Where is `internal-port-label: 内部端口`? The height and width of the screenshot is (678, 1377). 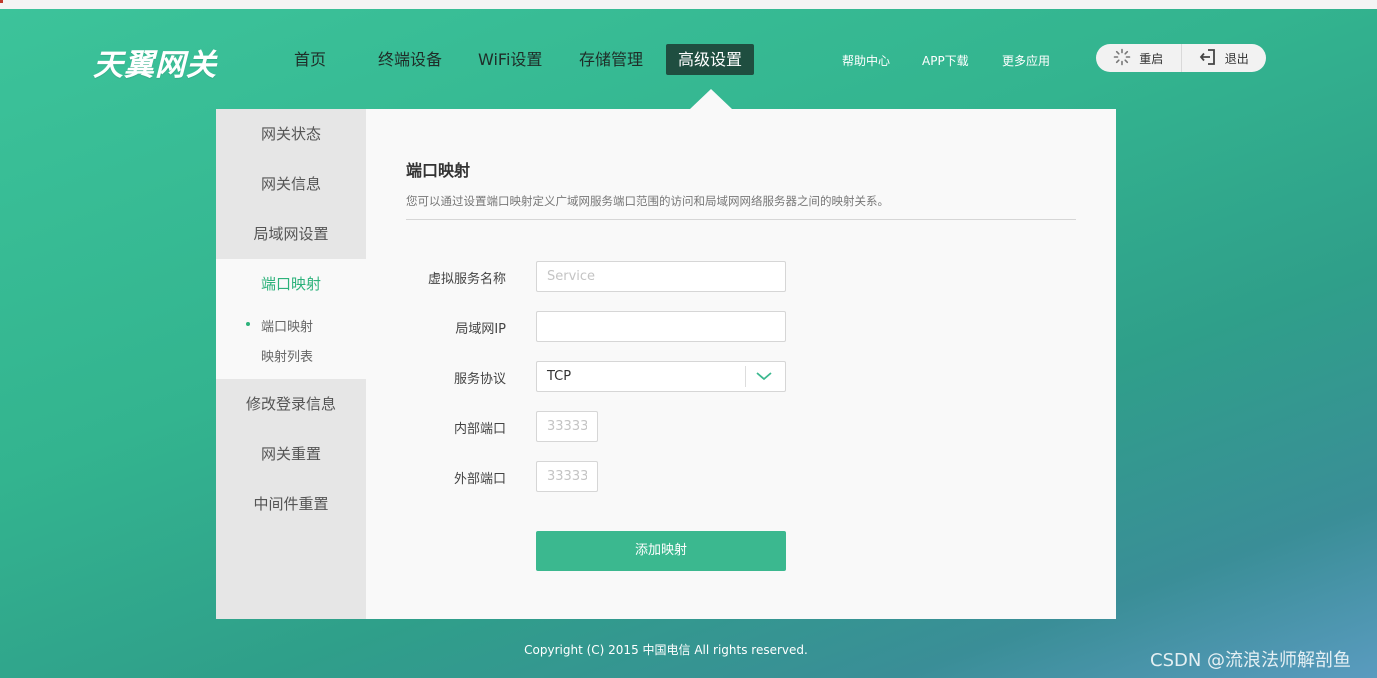
internal-port-label: 内部端口 is located at coordinates (479, 429).